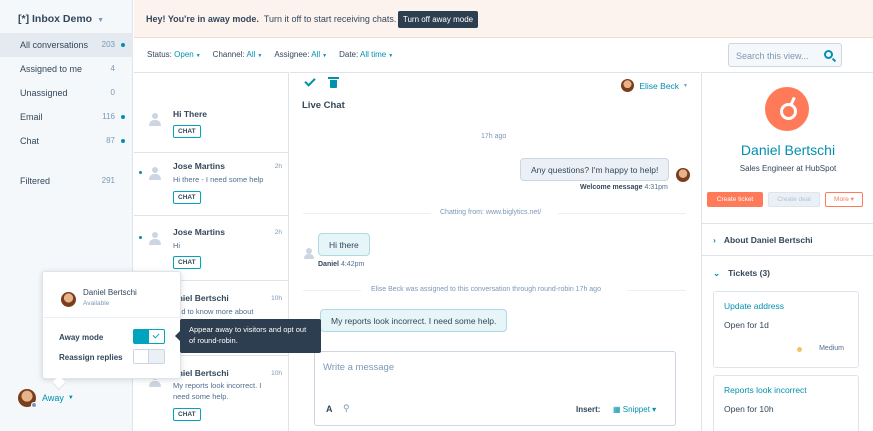  I want to click on sidebar-item-email: Email 116, so click(66, 117).